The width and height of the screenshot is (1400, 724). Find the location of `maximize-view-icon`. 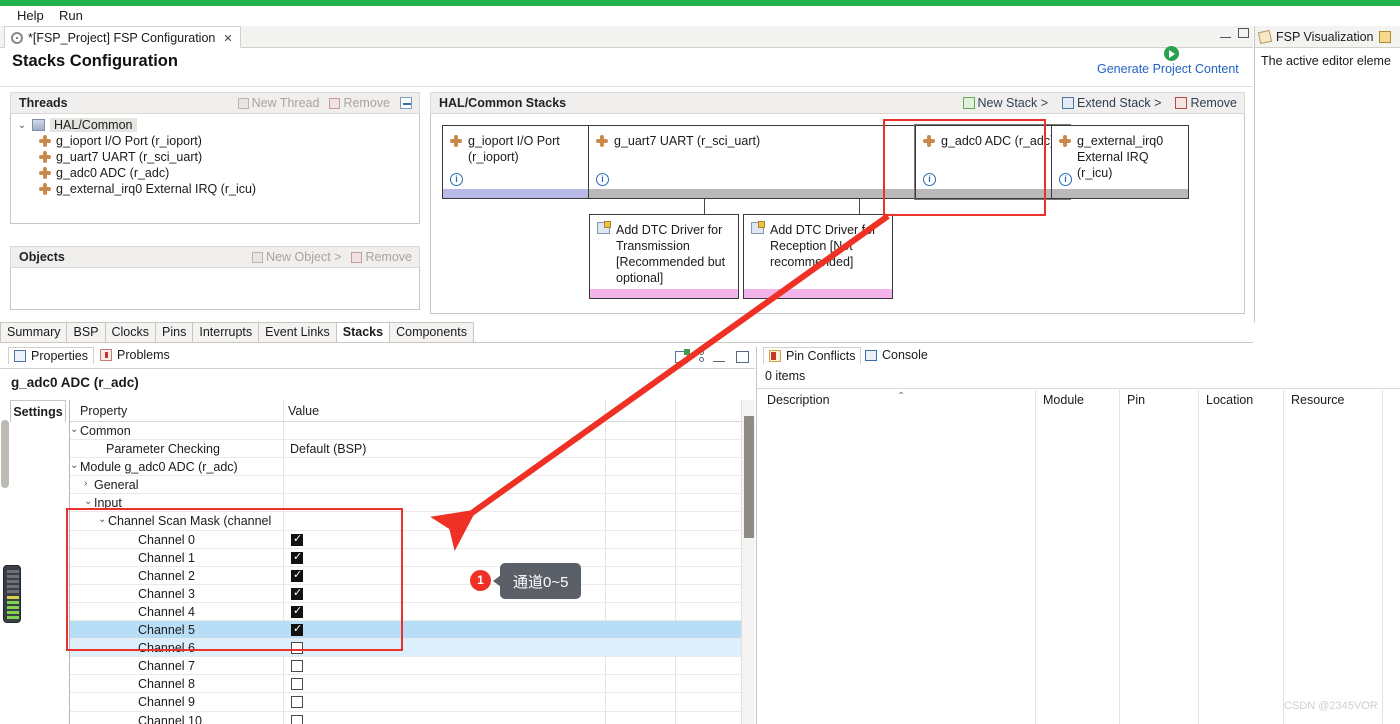

maximize-view-icon is located at coordinates (742, 356).